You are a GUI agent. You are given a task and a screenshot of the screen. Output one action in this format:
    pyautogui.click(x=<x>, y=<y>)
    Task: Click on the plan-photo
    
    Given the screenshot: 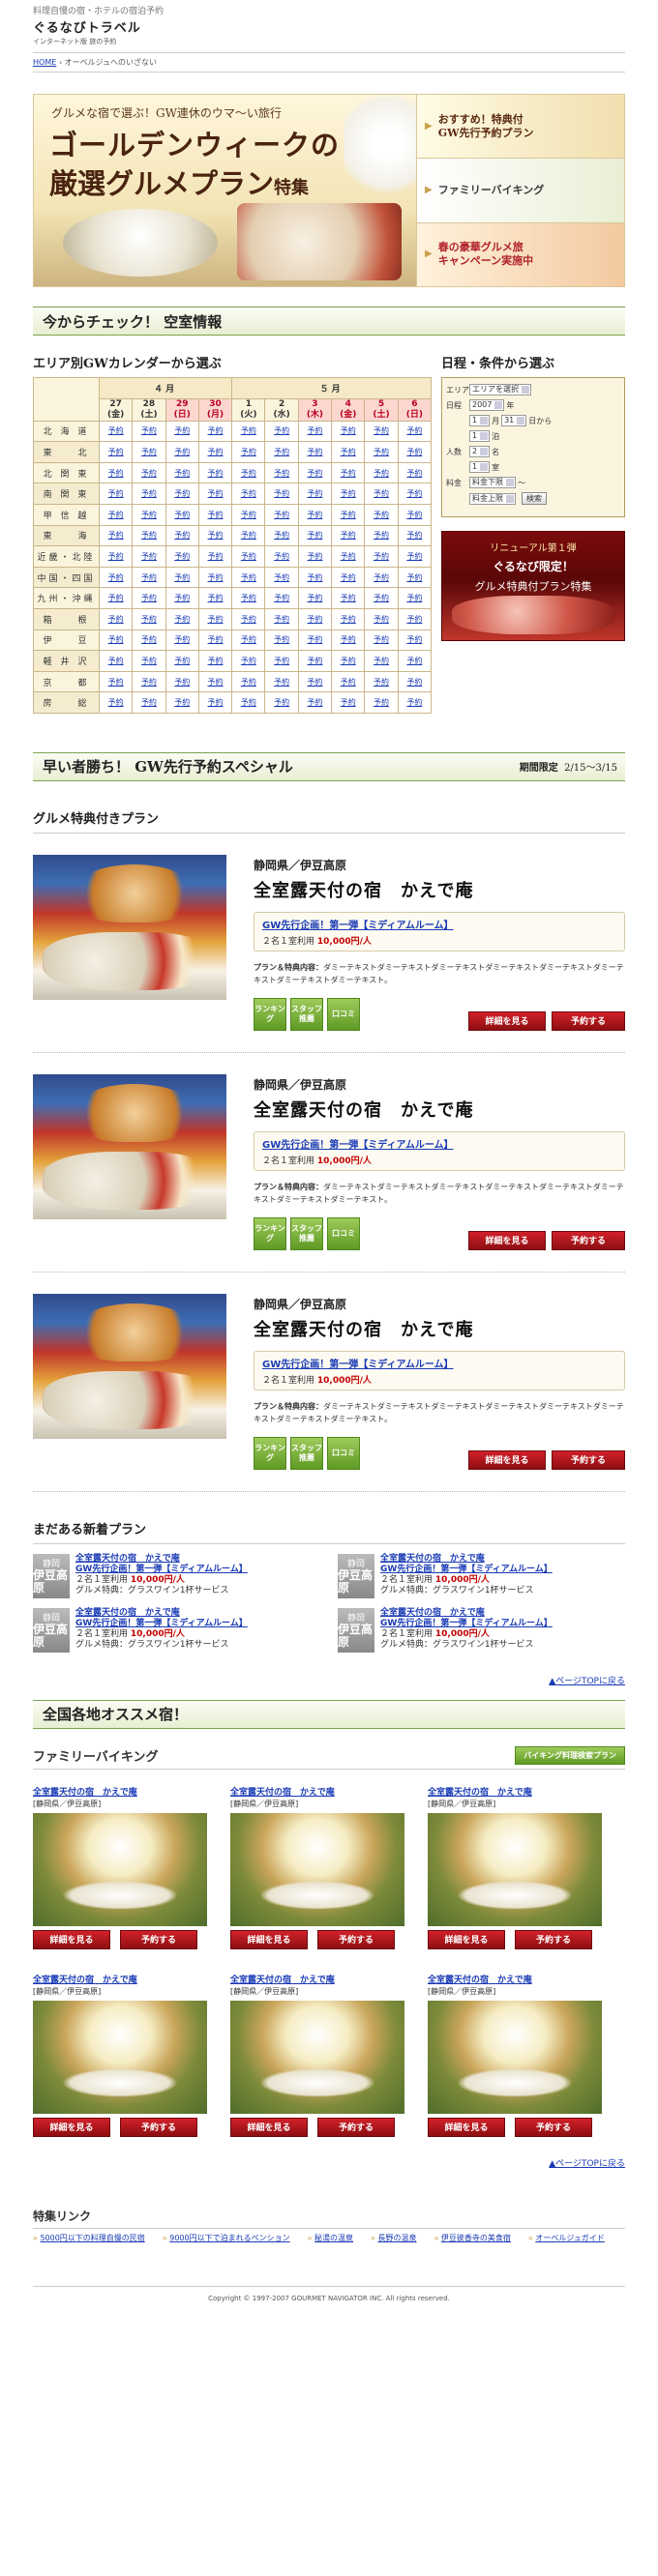 What is the action you would take?
    pyautogui.click(x=129, y=927)
    